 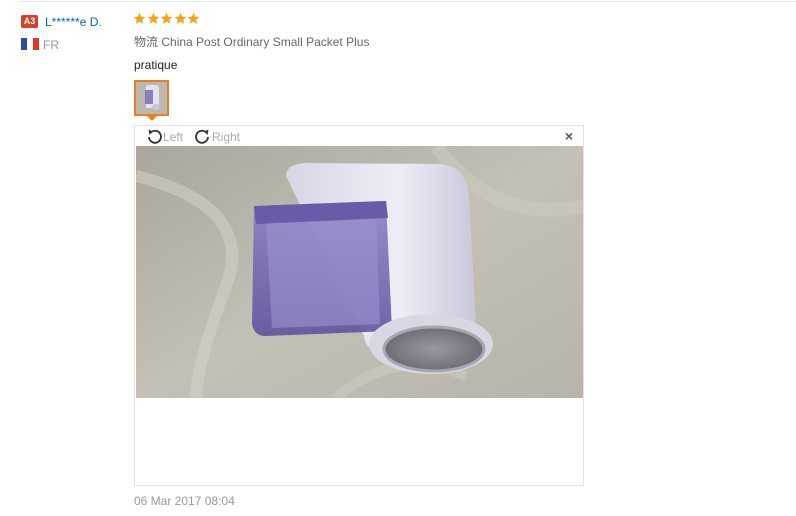 I want to click on rotate-right-label: Right, so click(x=226, y=136).